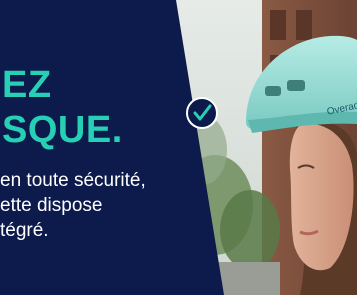  I want to click on body-text-line-3: tégré., so click(24, 230).